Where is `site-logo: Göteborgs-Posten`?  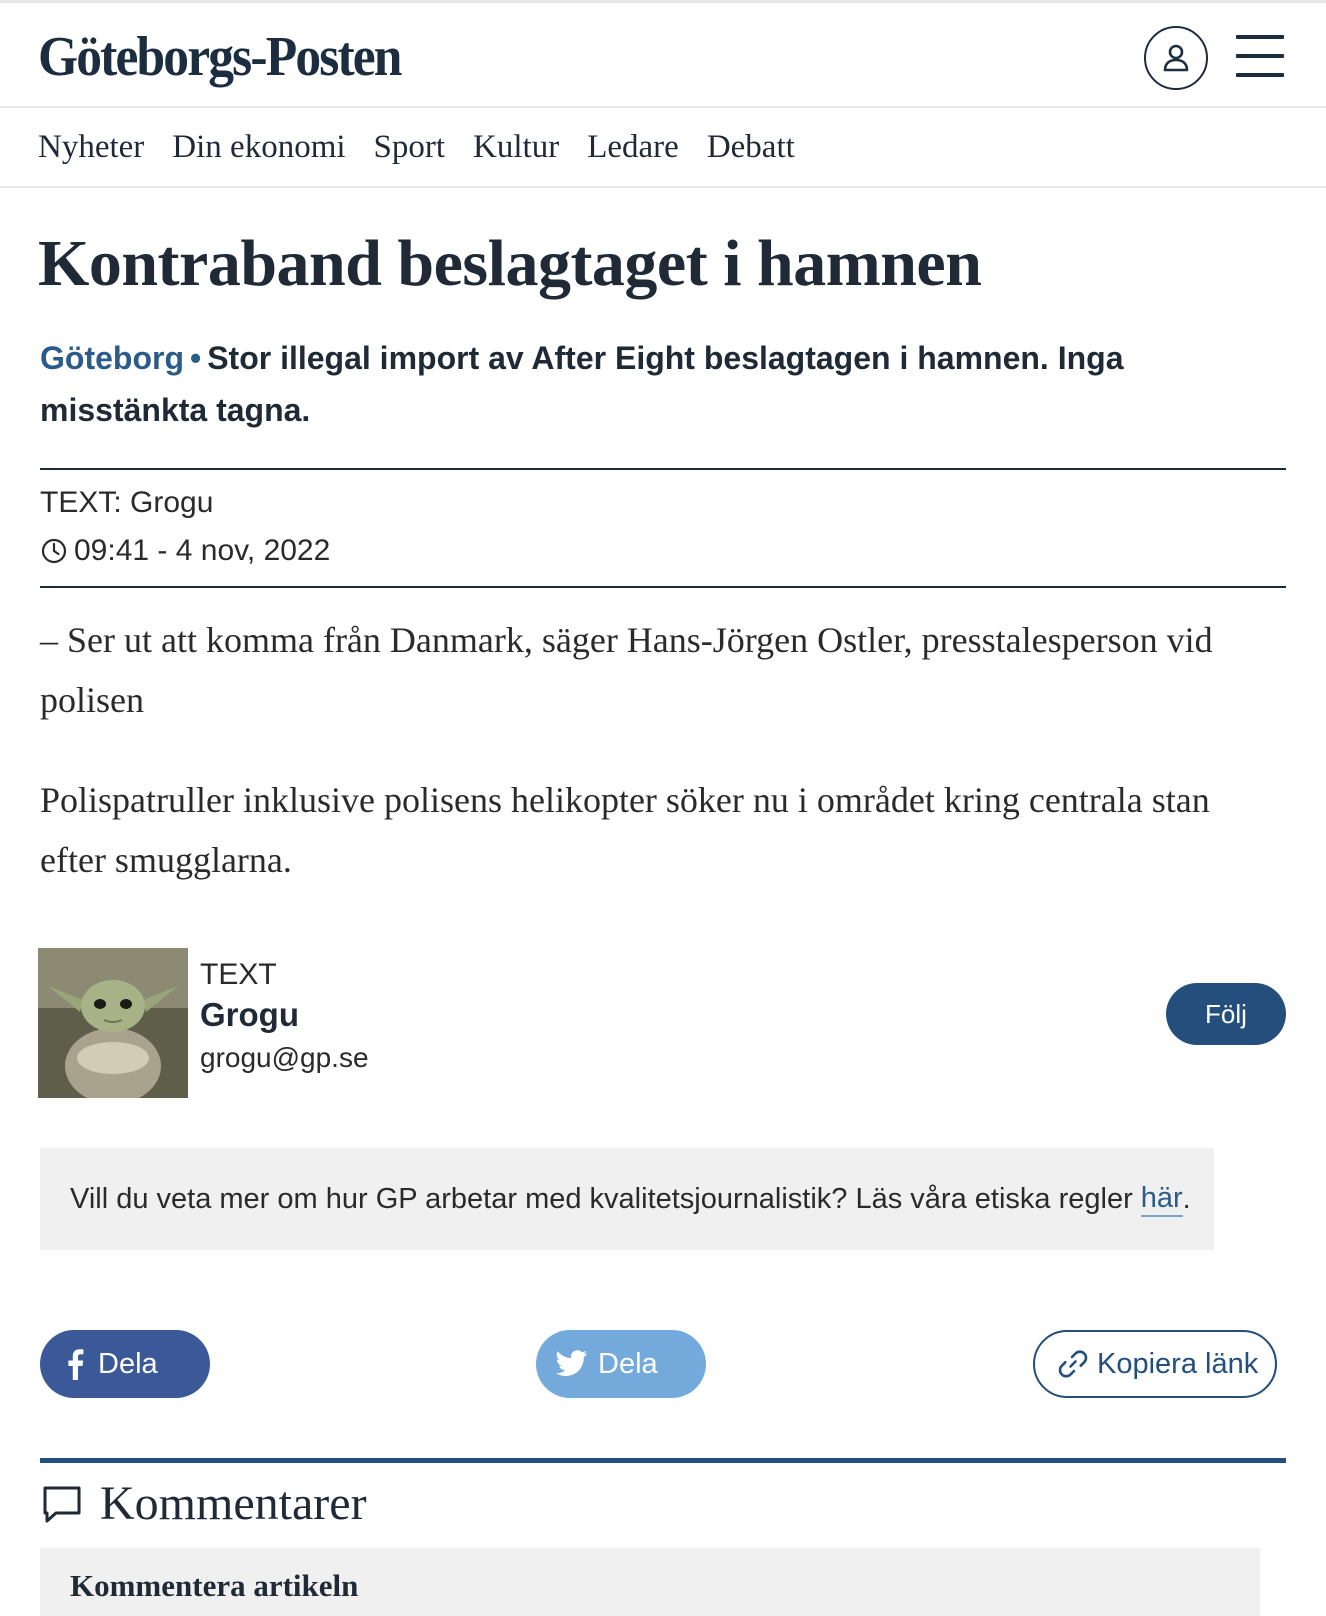
site-logo: Göteborgs-Posten is located at coordinates (220, 57).